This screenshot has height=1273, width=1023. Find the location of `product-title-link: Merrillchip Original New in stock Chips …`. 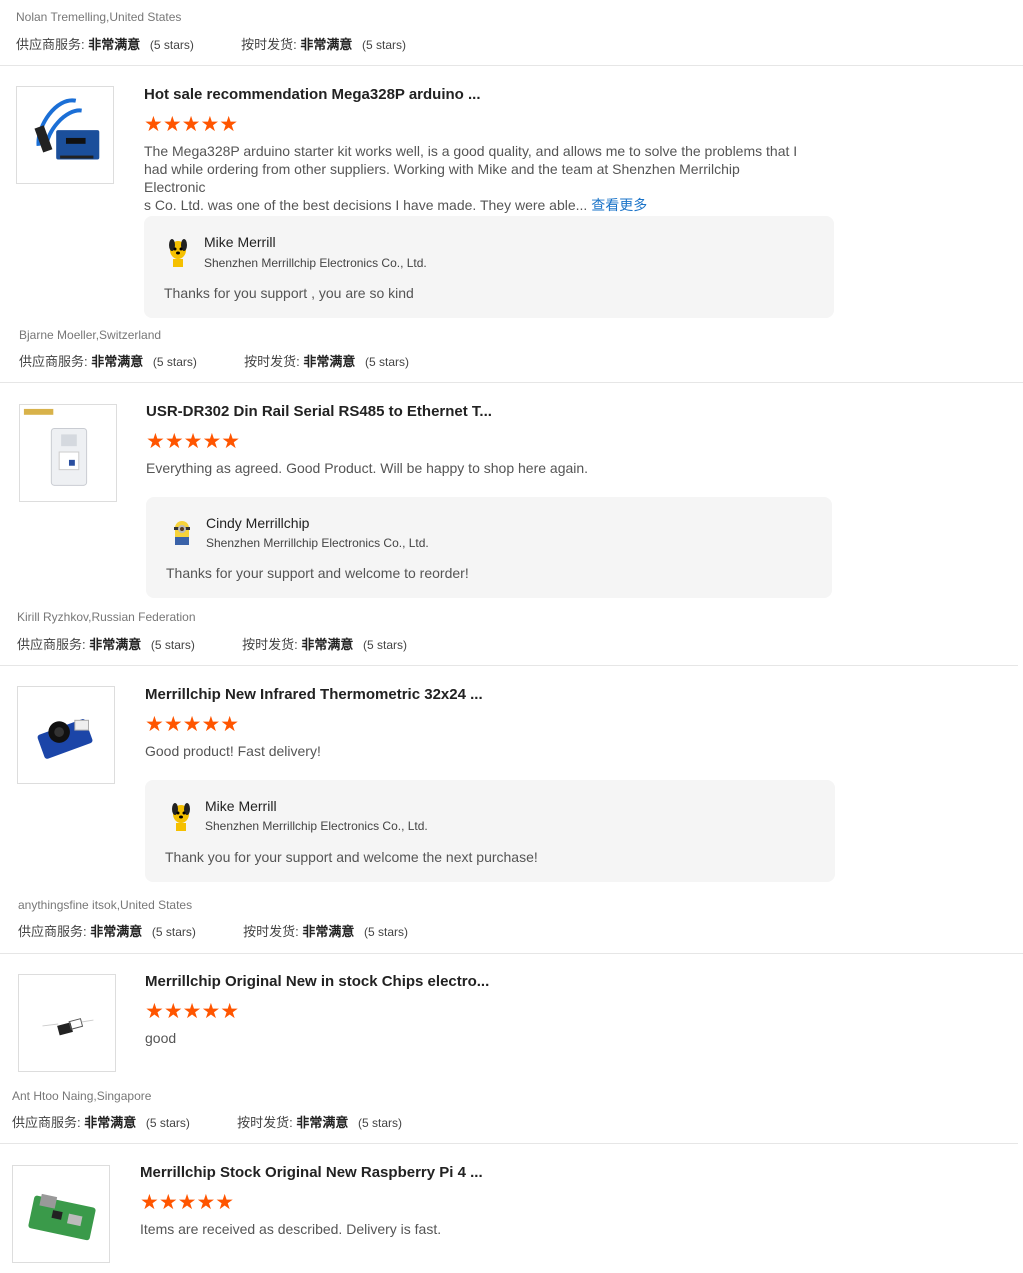

product-title-link: Merrillchip Original New in stock Chips … is located at coordinates (317, 981).